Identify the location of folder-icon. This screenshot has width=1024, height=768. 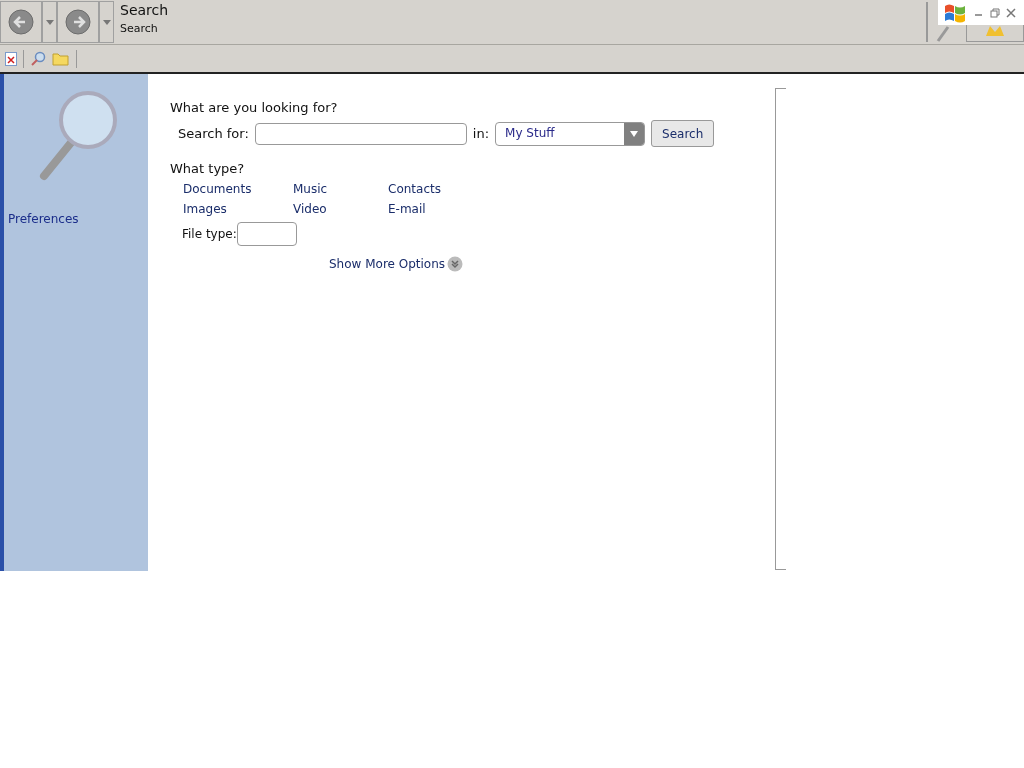
(61, 58).